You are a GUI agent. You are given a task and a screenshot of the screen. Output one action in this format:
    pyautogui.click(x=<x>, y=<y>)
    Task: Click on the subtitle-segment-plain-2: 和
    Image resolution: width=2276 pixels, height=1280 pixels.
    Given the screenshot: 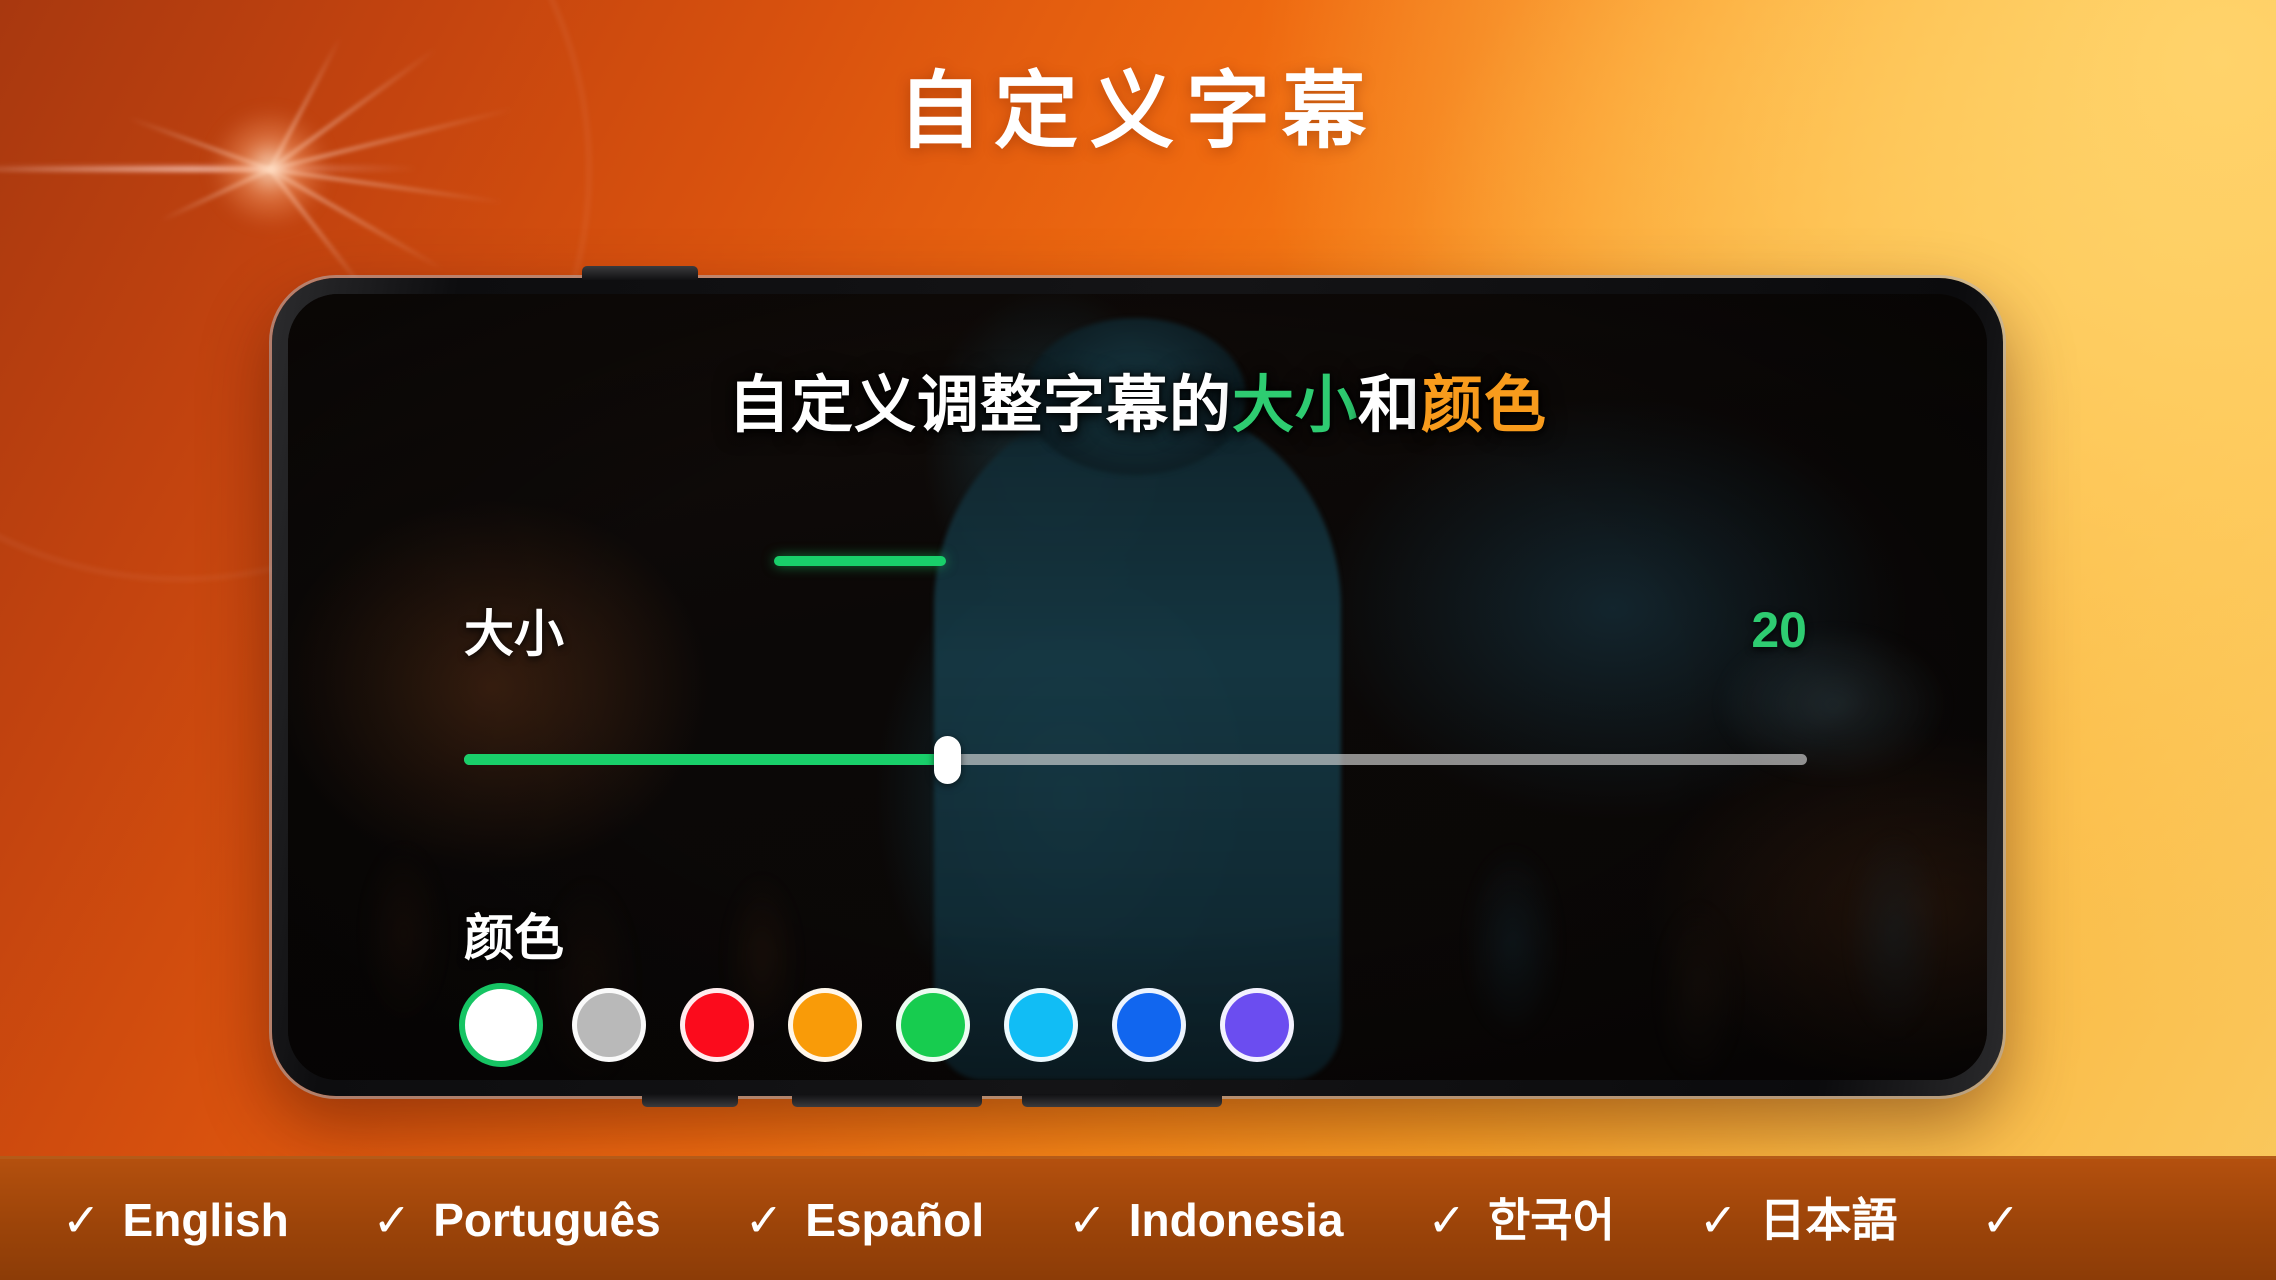 What is the action you would take?
    pyautogui.click(x=1390, y=405)
    